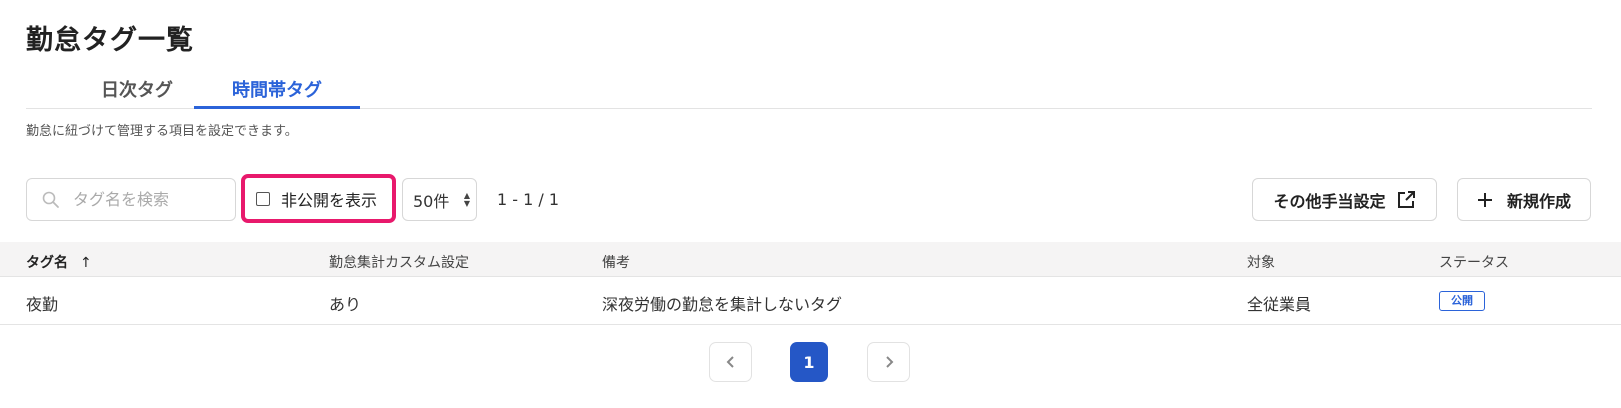 The width and height of the screenshot is (1621, 408). Describe the element at coordinates (399, 263) in the screenshot. I see `column-header-custom-setting: 勤怠集計カスタム設定` at that location.